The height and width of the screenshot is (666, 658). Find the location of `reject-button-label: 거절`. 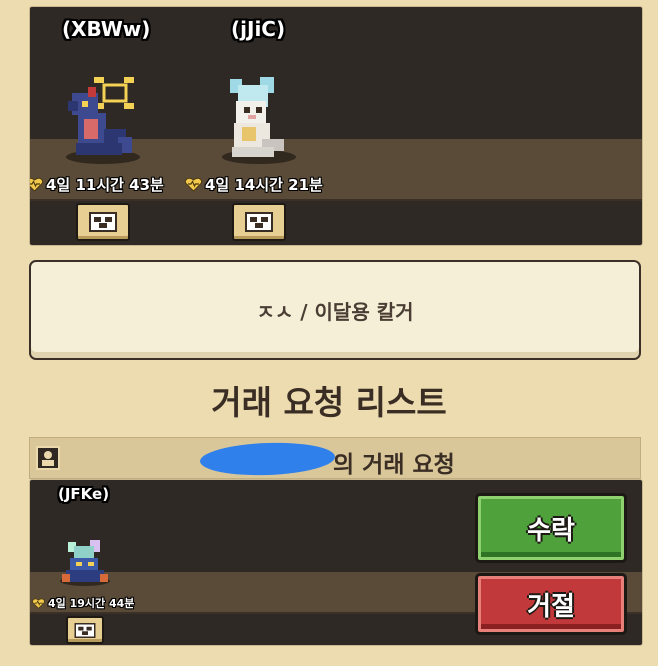

reject-button-label: 거절 is located at coordinates (551, 606).